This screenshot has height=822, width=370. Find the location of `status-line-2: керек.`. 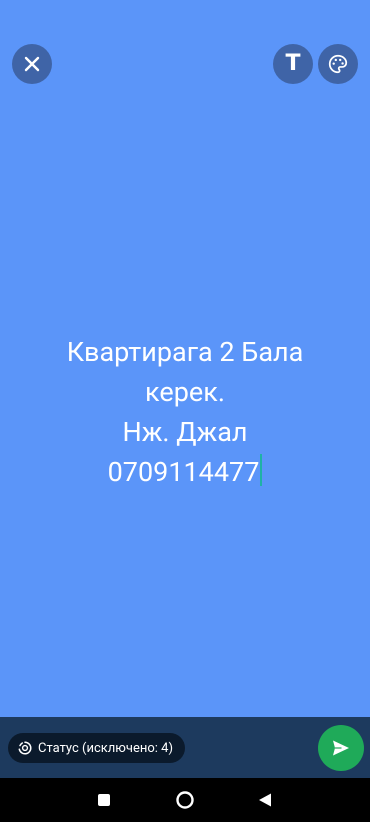

status-line-2: керек. is located at coordinates (185, 392).